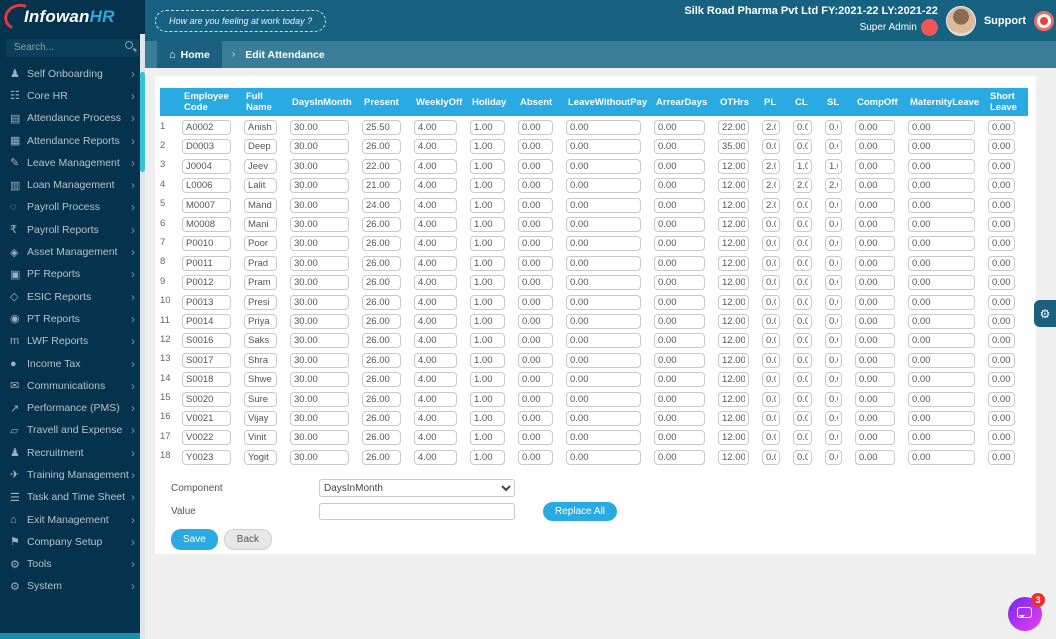 The width and height of the screenshot is (1056, 639). What do you see at coordinates (72, 408) in the screenshot?
I see `sidebar-item-performance-pms: ↗ Performance (PMS) ›` at bounding box center [72, 408].